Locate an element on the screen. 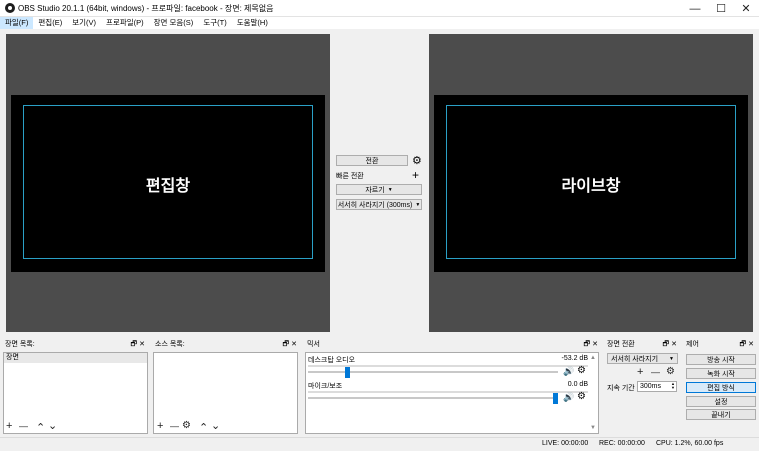 The image size is (759, 451). scene-transitions-header: 장면 전환 🗗✕ is located at coordinates (643, 345).